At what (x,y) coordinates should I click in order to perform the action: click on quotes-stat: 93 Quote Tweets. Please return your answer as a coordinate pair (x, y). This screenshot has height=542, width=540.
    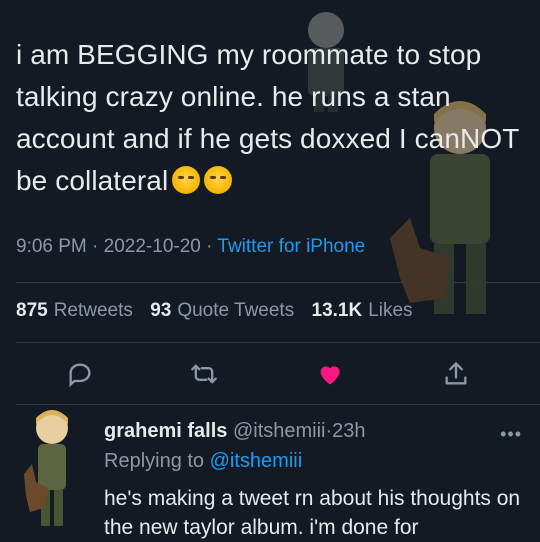
    Looking at the image, I should click on (222, 310).